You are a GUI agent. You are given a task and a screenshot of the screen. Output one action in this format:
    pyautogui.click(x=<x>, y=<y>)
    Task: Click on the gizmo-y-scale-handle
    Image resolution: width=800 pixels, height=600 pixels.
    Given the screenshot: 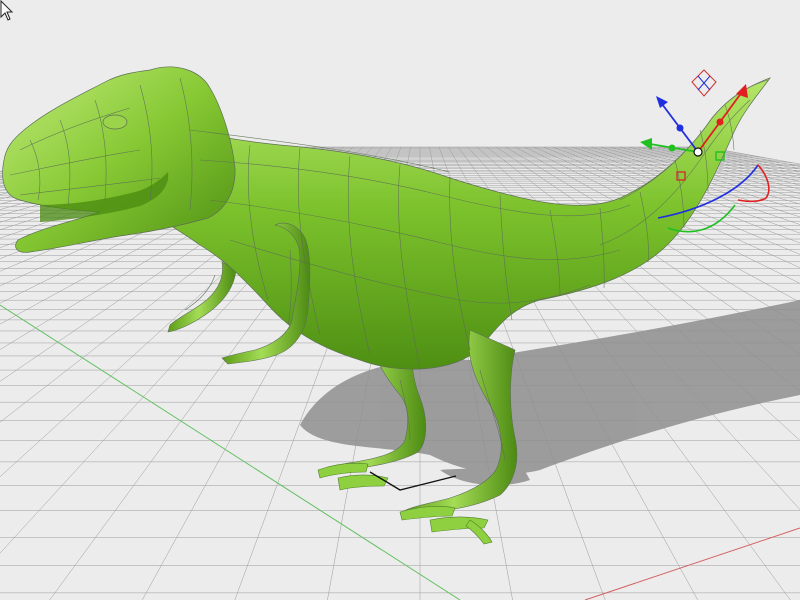 What is the action you would take?
    pyautogui.click(x=672, y=148)
    